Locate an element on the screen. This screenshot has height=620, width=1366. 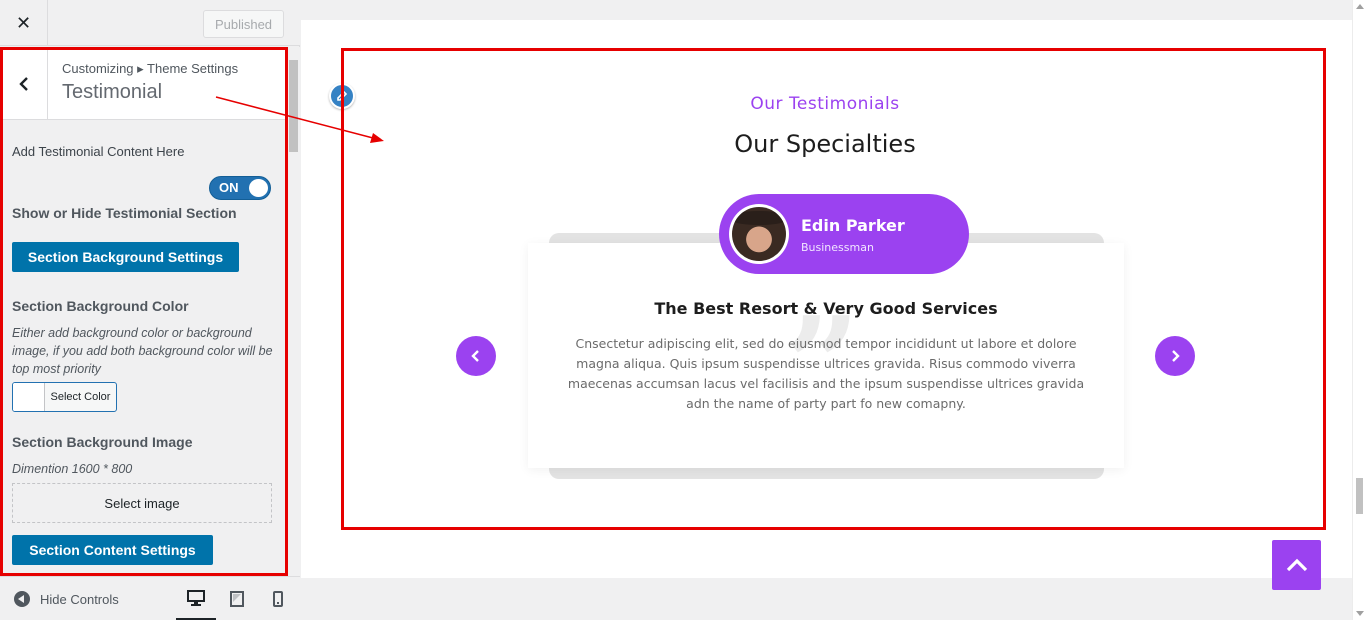
toggle-knob is located at coordinates (258, 188).